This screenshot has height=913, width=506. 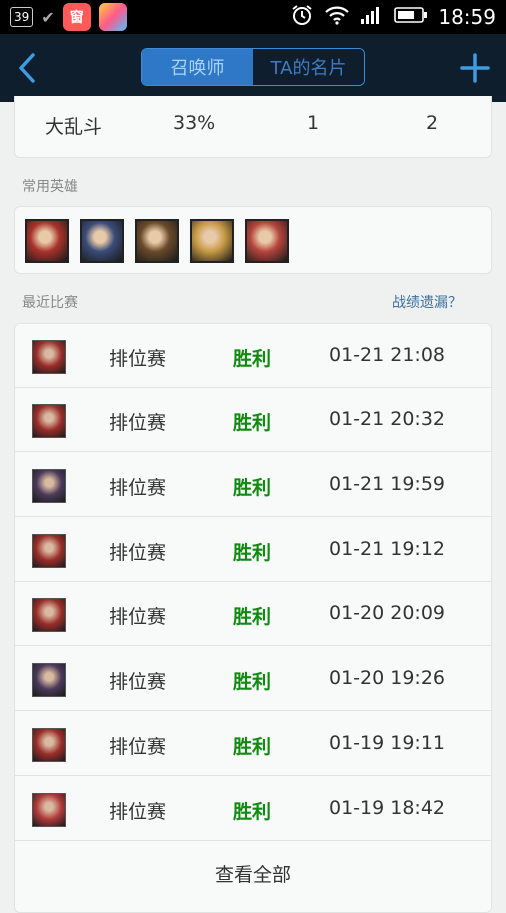 I want to click on app-store-icon: 窗, so click(x=76, y=17).